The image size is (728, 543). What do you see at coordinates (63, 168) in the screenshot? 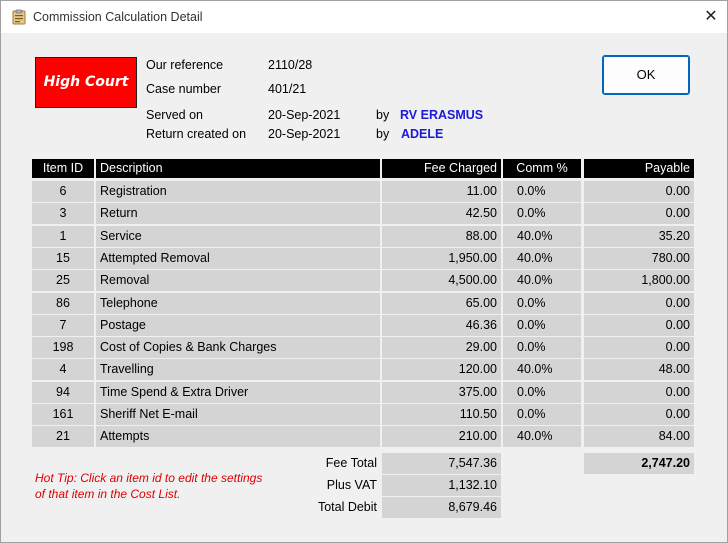
I see `header-item-id: Item ID` at bounding box center [63, 168].